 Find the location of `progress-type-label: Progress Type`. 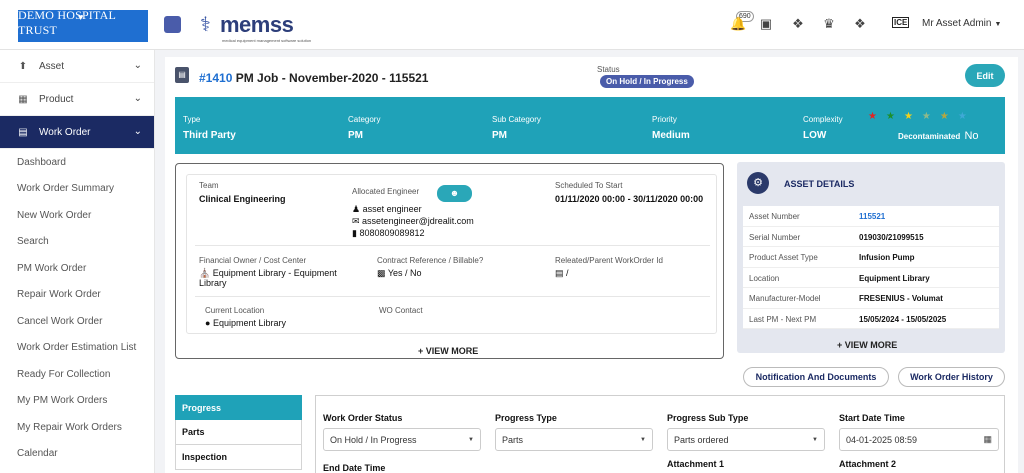

progress-type-label: Progress Type is located at coordinates (526, 418).